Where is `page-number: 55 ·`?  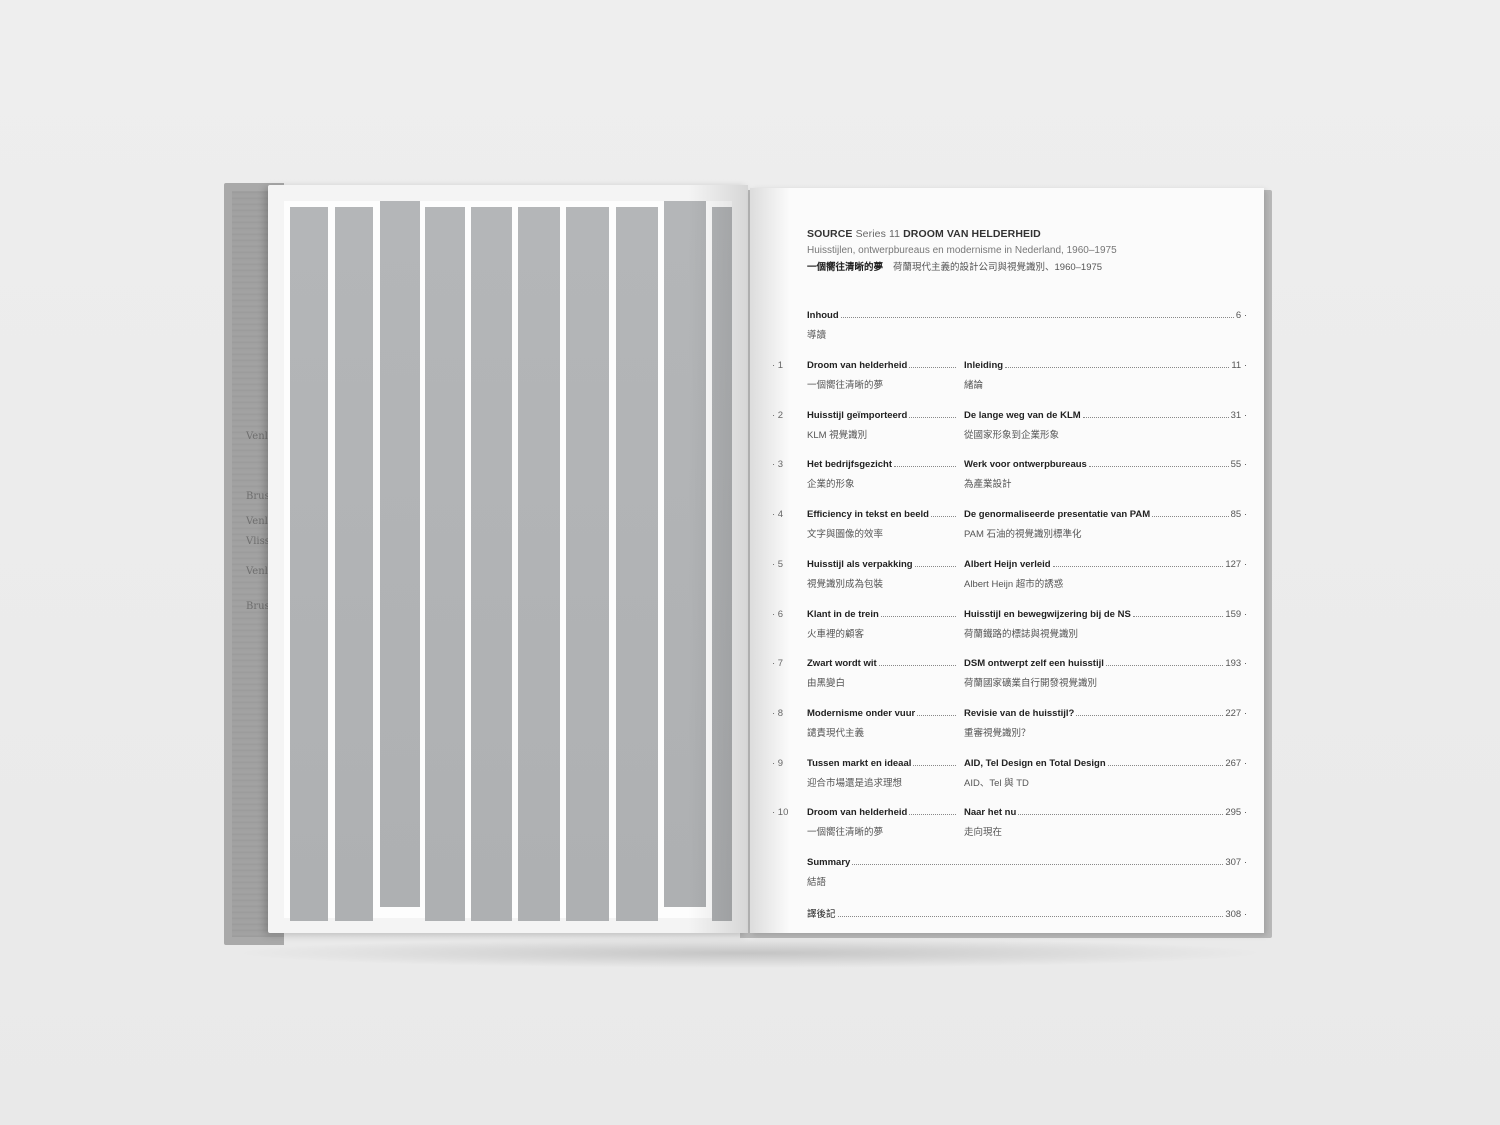
page-number: 55 · is located at coordinates (1238, 465).